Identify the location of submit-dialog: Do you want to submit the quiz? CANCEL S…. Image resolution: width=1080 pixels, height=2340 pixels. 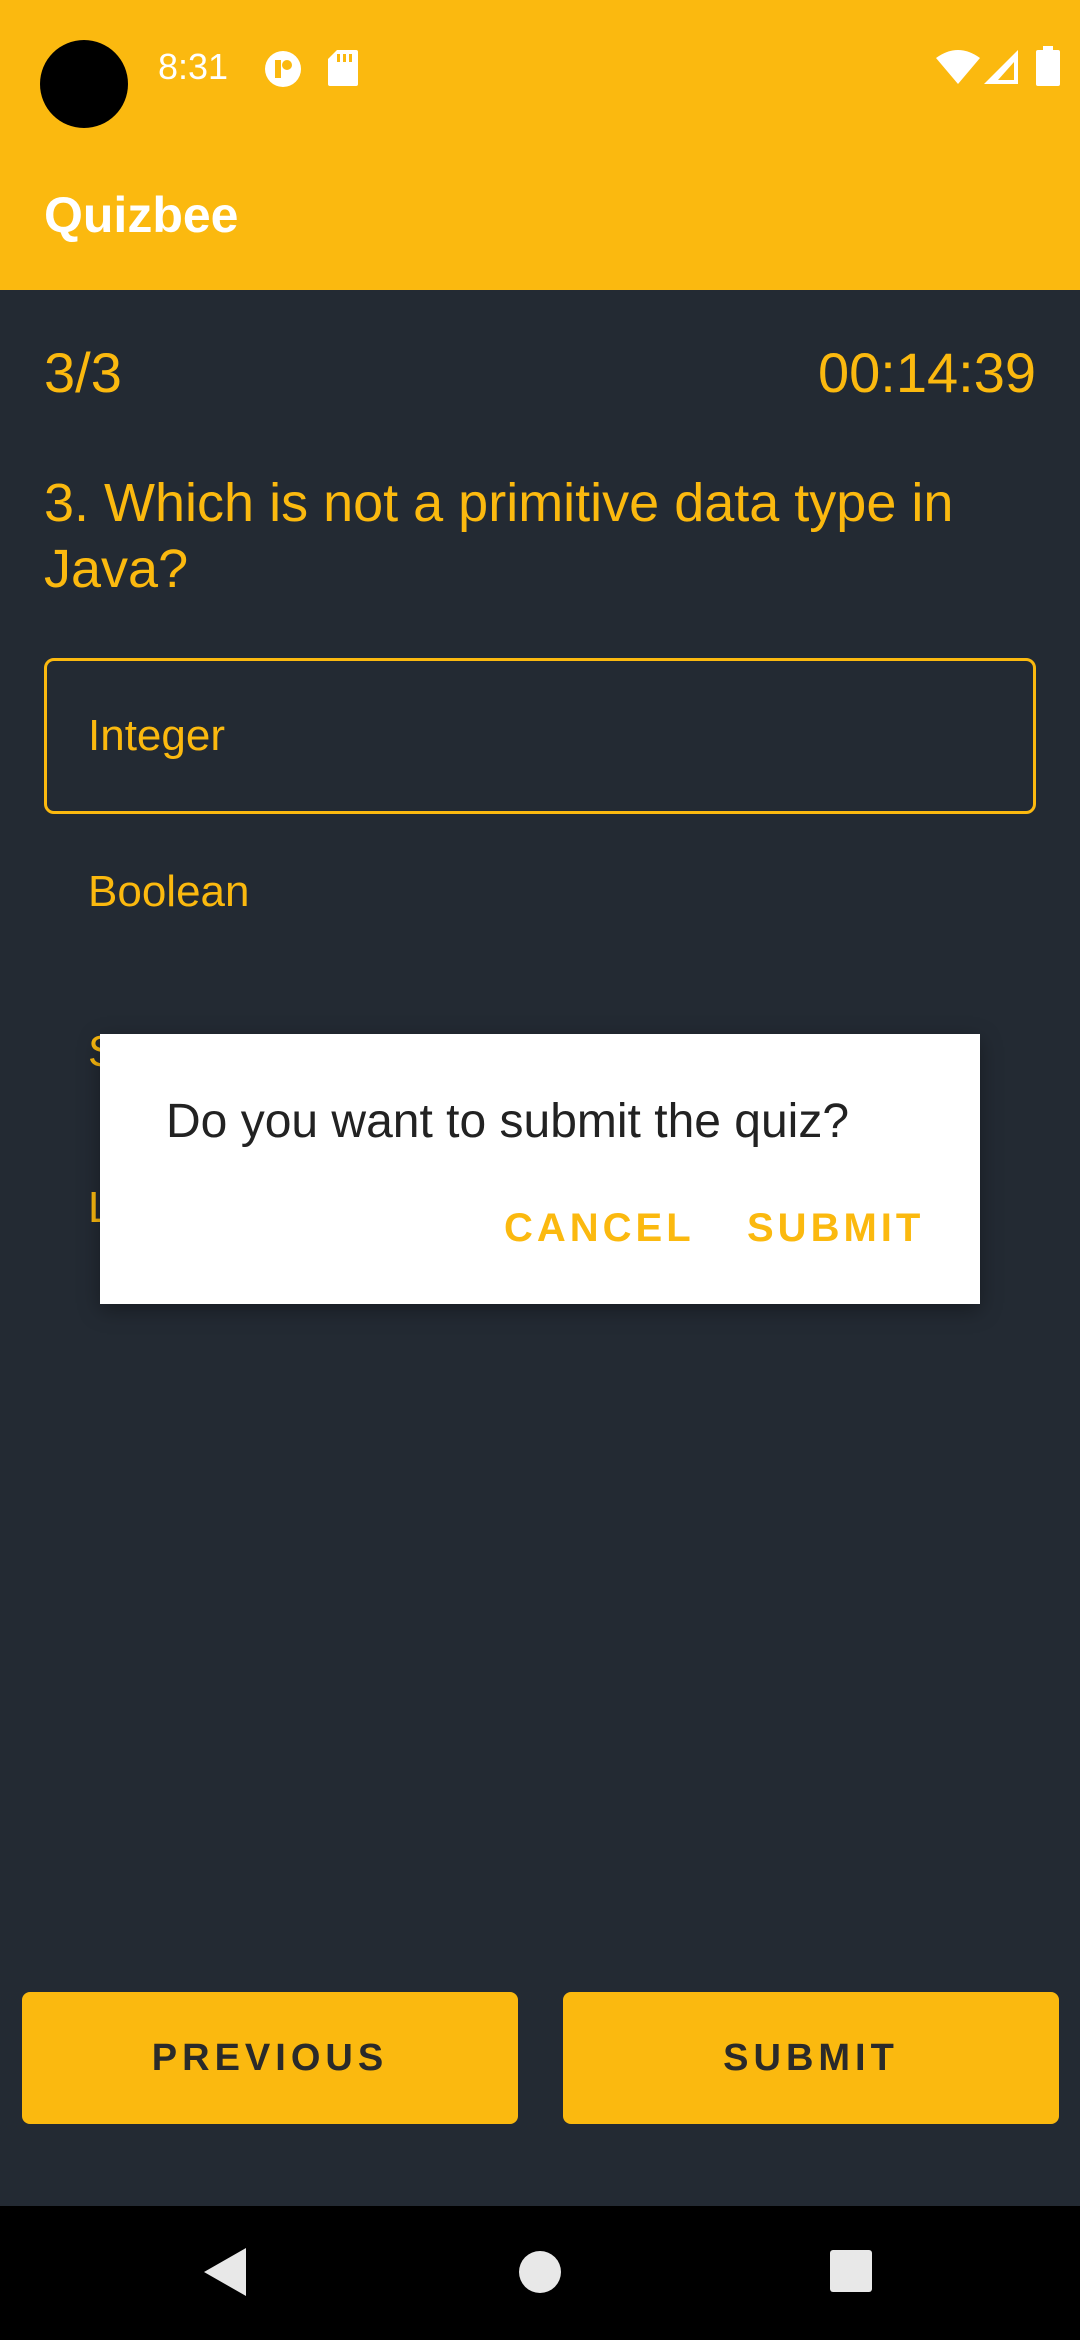
(540, 1169).